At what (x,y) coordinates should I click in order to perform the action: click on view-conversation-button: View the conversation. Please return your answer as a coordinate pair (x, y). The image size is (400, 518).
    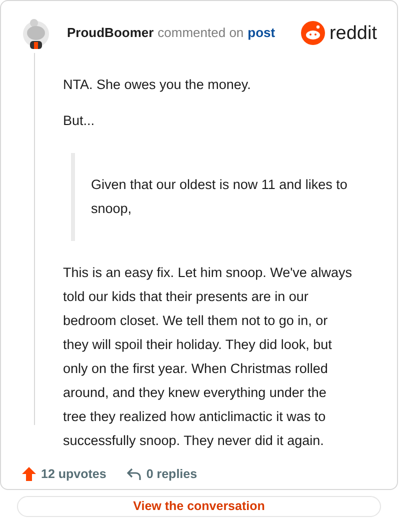
    Looking at the image, I should click on (199, 506).